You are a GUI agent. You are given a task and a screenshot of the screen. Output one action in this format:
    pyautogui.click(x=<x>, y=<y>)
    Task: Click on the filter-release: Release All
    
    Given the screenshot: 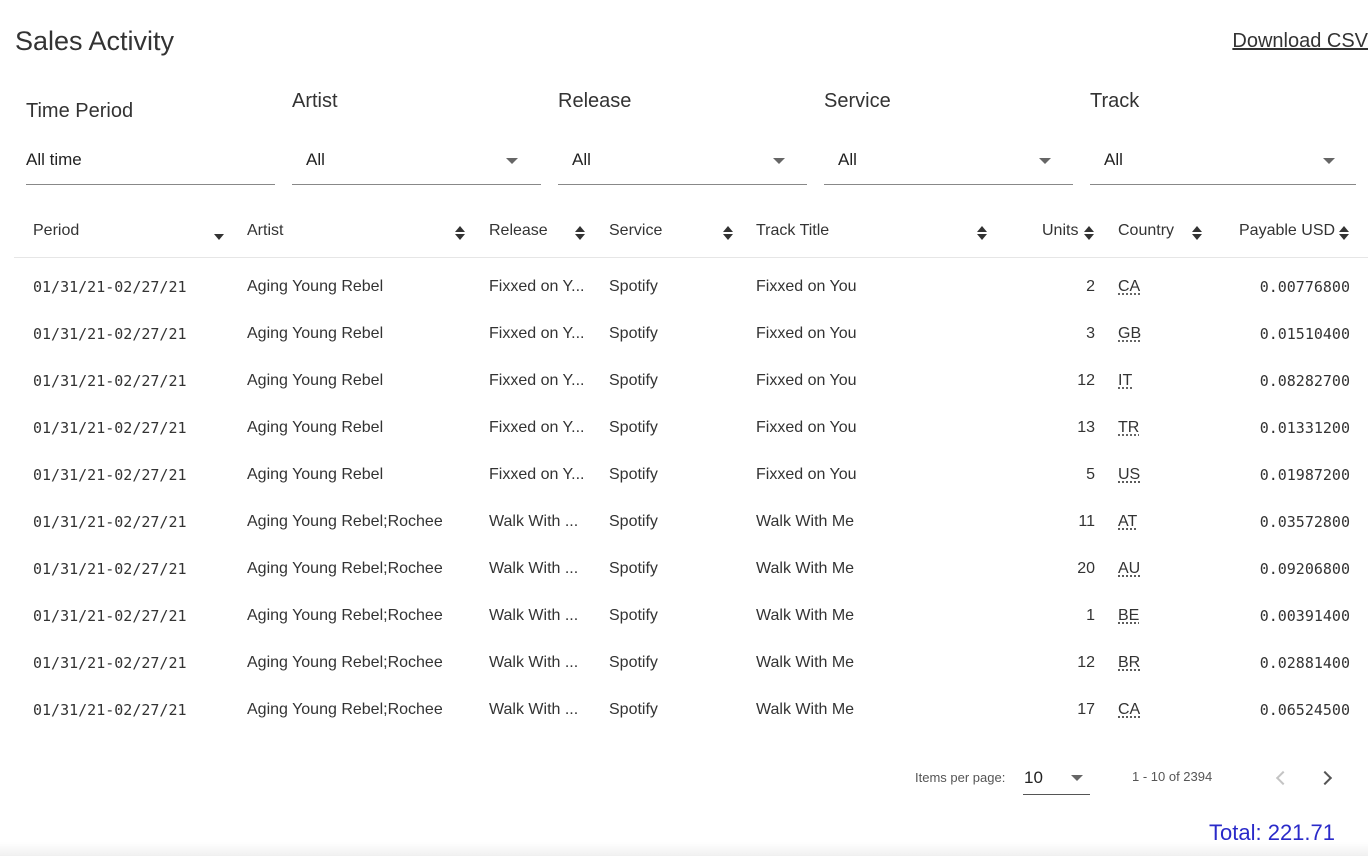 What is the action you would take?
    pyautogui.click(x=682, y=138)
    